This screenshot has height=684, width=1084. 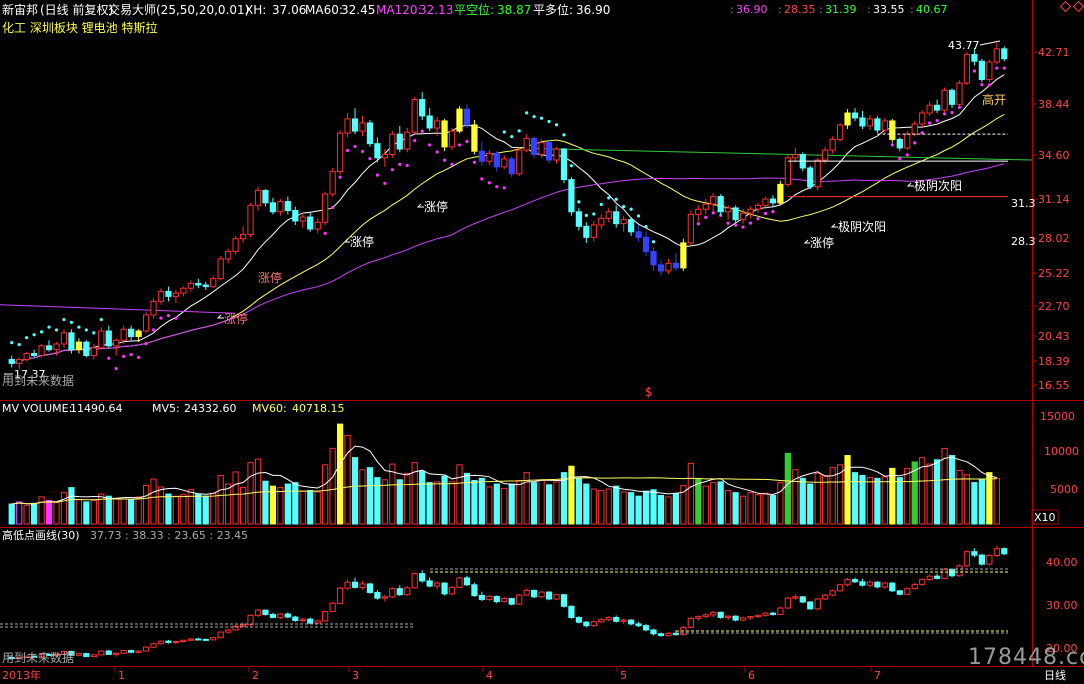 What do you see at coordinates (994, 99) in the screenshot?
I see `annotation-gap-up: 高开` at bounding box center [994, 99].